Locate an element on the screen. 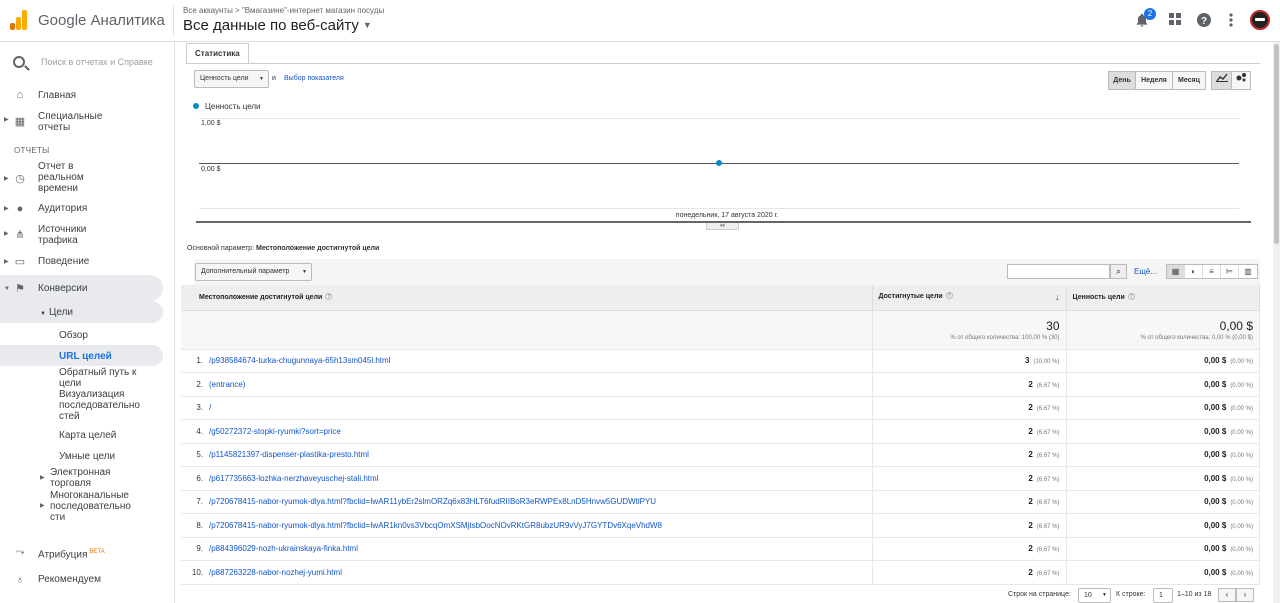  goal-url-link: /p887263228-nabor-nozhej-yumi.html is located at coordinates (275, 572).